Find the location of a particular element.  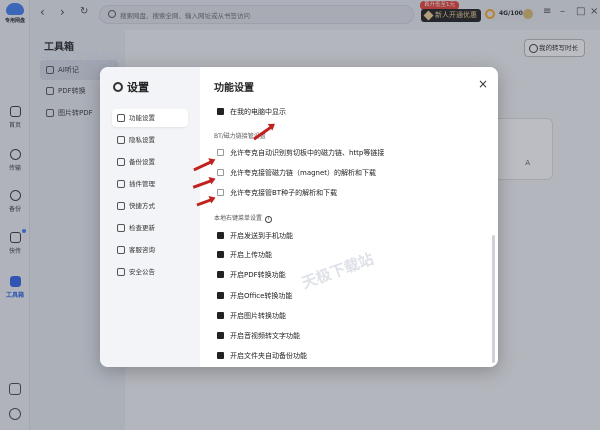

info-icon: i is located at coordinates (269, 219).